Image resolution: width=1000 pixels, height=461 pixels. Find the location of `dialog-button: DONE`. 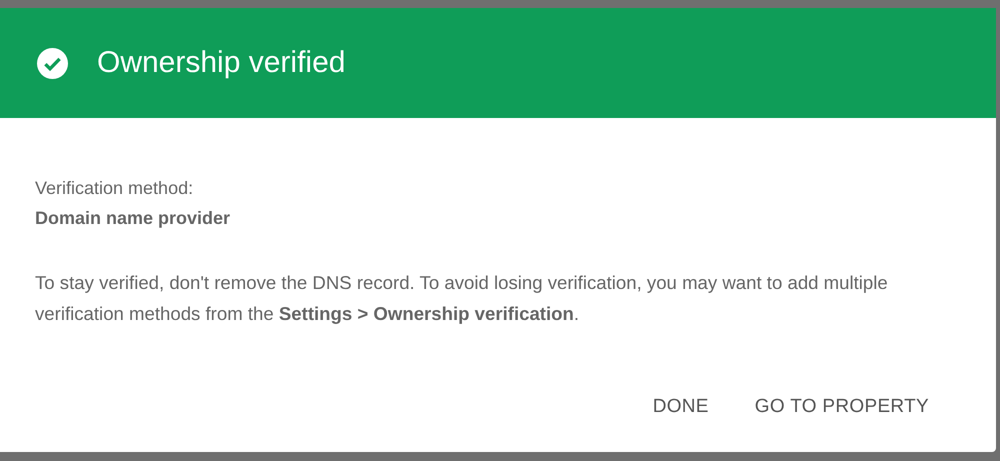

dialog-button: DONE is located at coordinates (680, 407).